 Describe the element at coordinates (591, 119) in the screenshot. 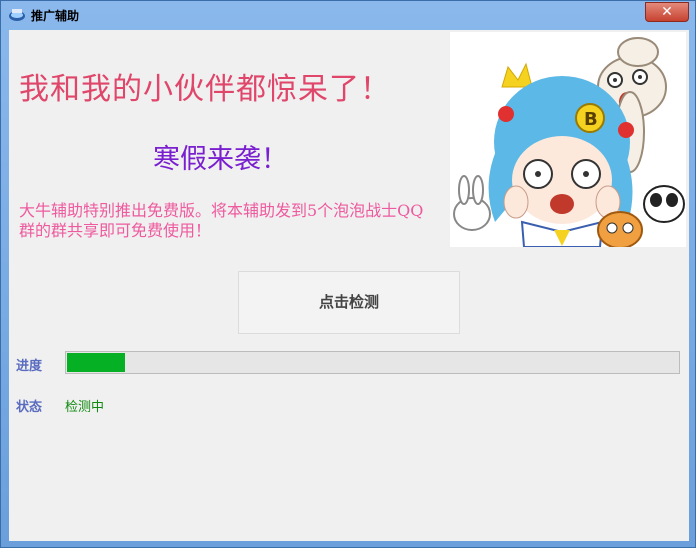

I see `svg-text: B` at that location.